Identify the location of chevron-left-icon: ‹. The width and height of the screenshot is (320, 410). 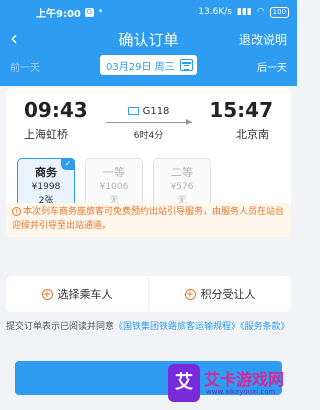
(14, 38).